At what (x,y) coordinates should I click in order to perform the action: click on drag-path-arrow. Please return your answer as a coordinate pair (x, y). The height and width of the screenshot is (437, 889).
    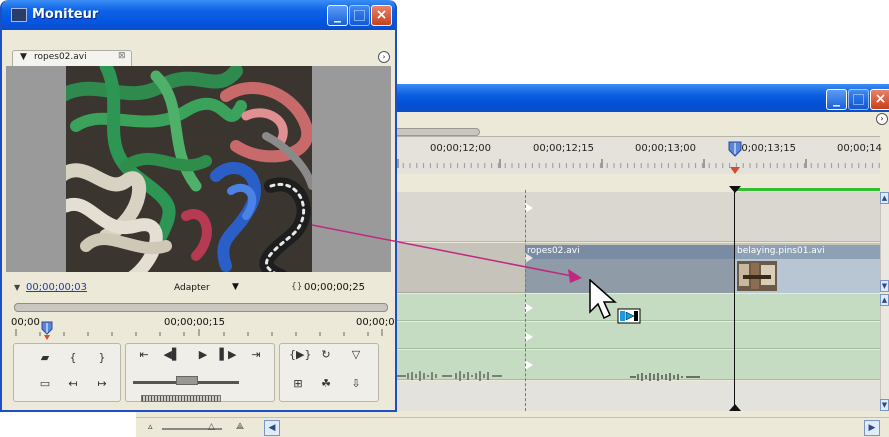
    Looking at the image, I should click on (446, 253).